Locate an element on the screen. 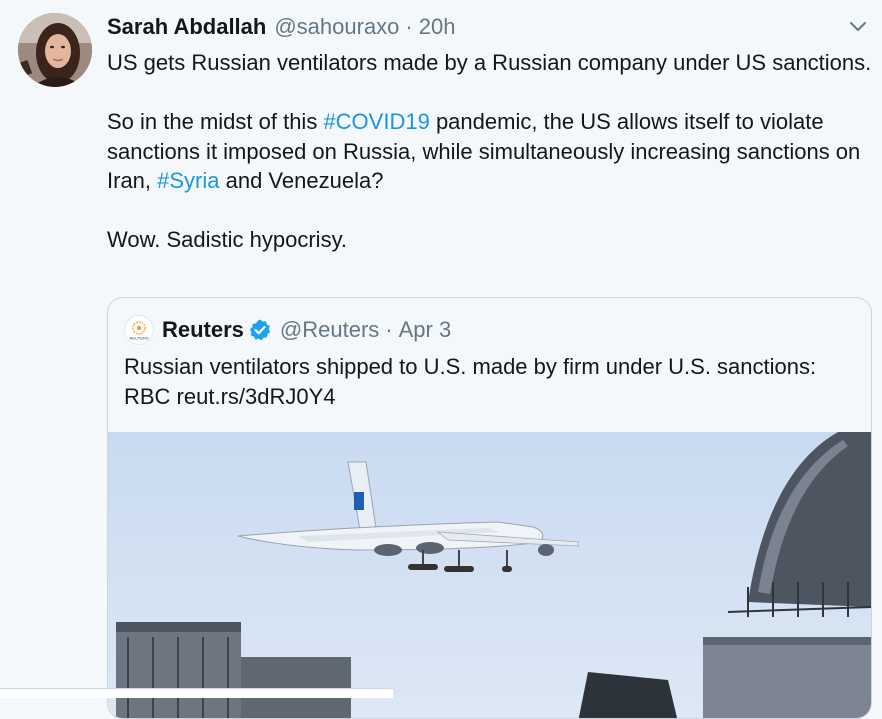  avatar-image is located at coordinates (55, 50).